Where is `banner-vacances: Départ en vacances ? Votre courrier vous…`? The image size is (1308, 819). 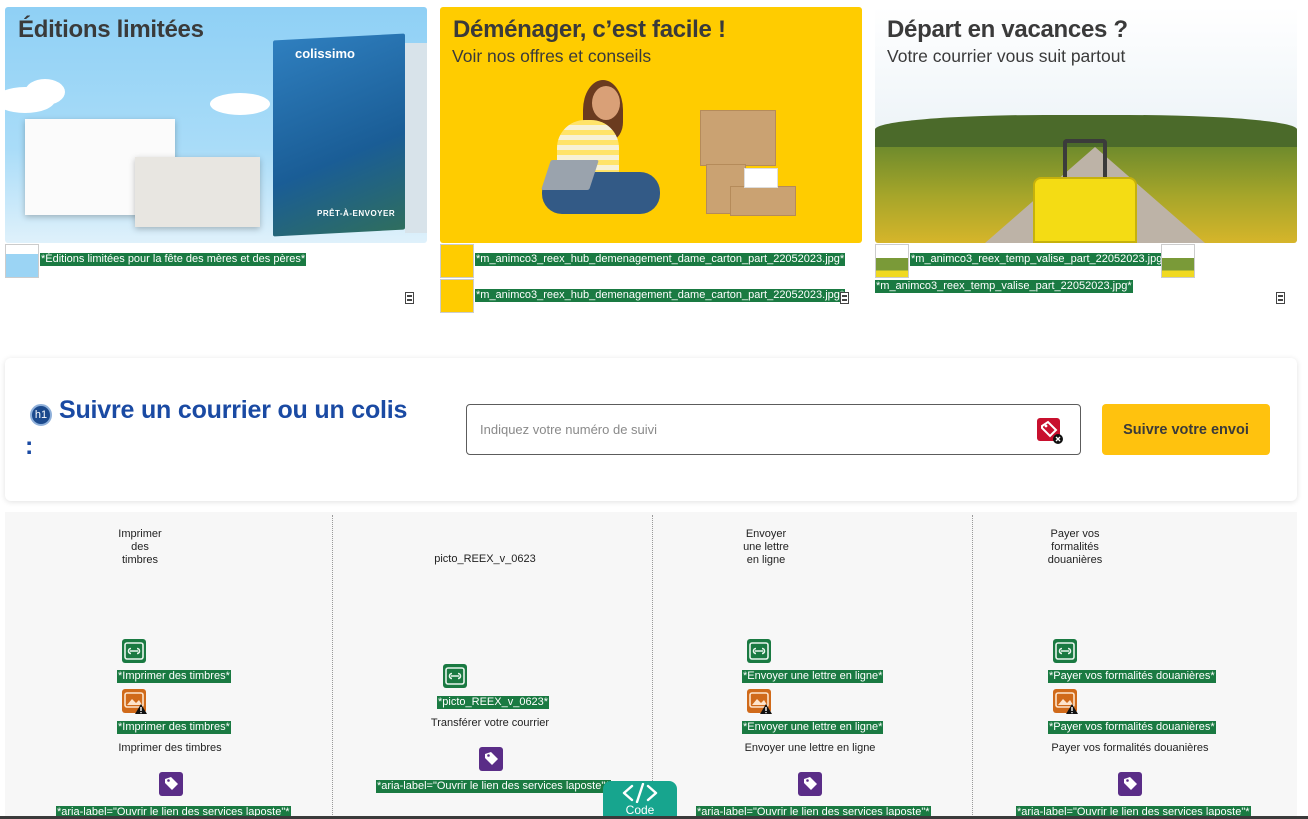 banner-vacances: Départ en vacances ? Votre courrier vous… is located at coordinates (1086, 125).